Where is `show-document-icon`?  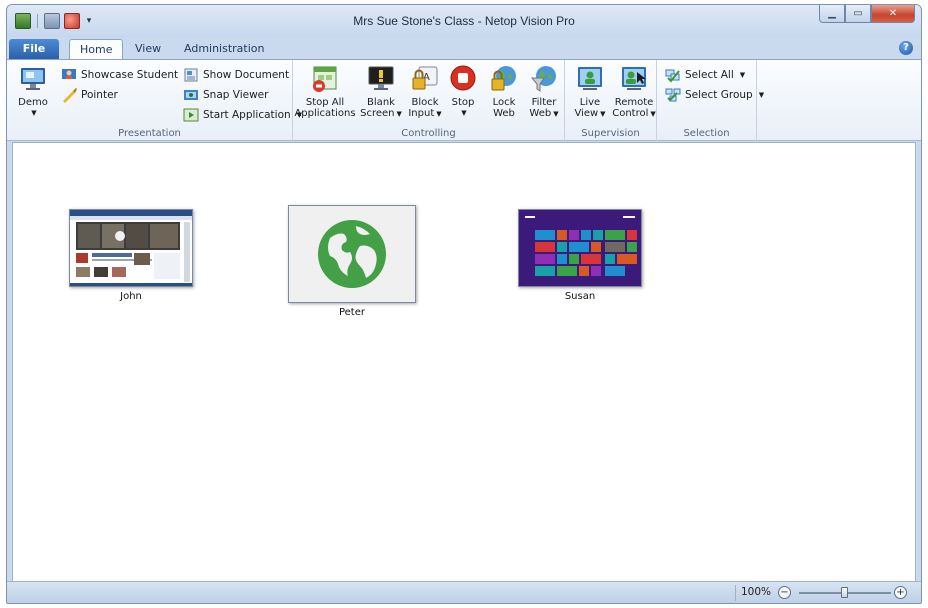 show-document-icon is located at coordinates (191, 75).